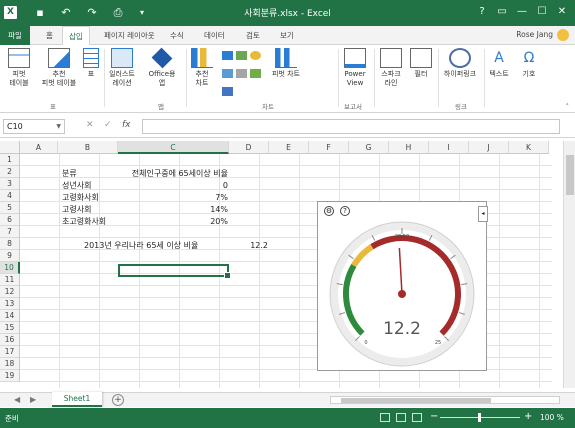  What do you see at coordinates (562, 12) in the screenshot?
I see `close-button: ✕` at bounding box center [562, 12].